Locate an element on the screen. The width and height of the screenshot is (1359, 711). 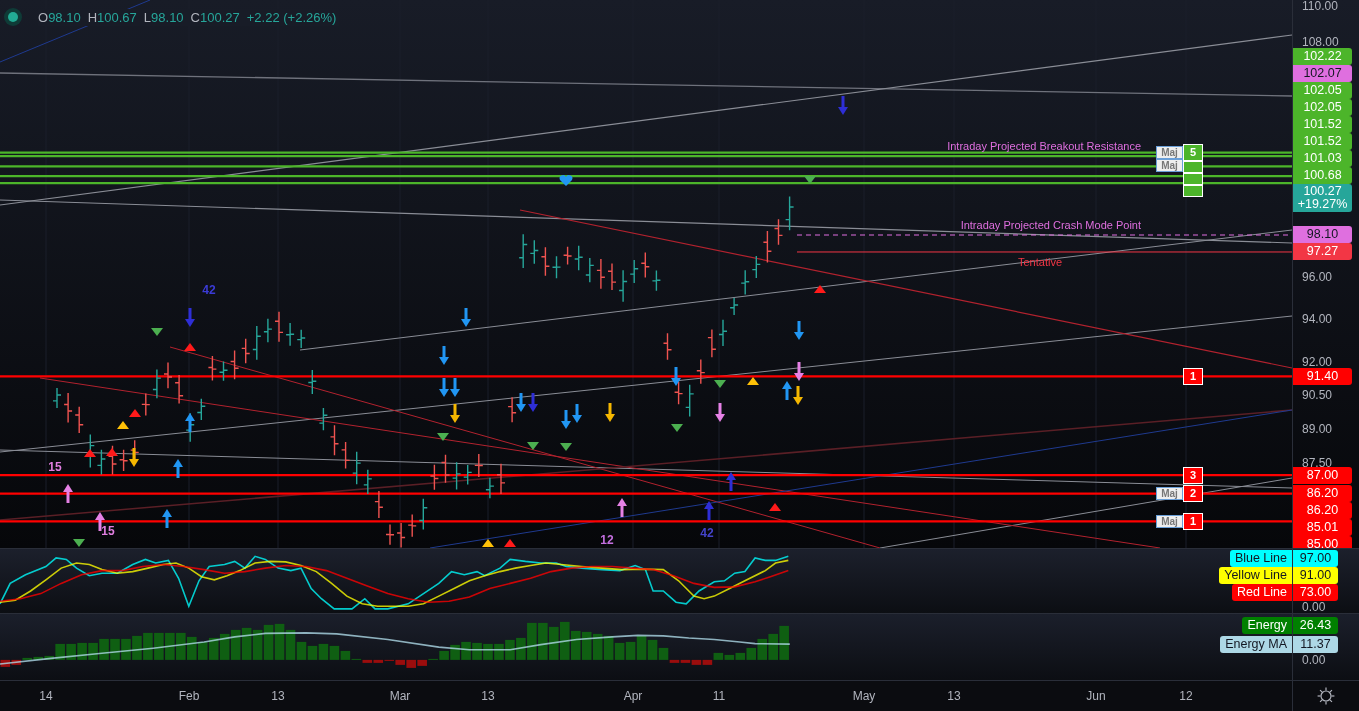
indicator-name: Red Line is located at coordinates (1261, 592).